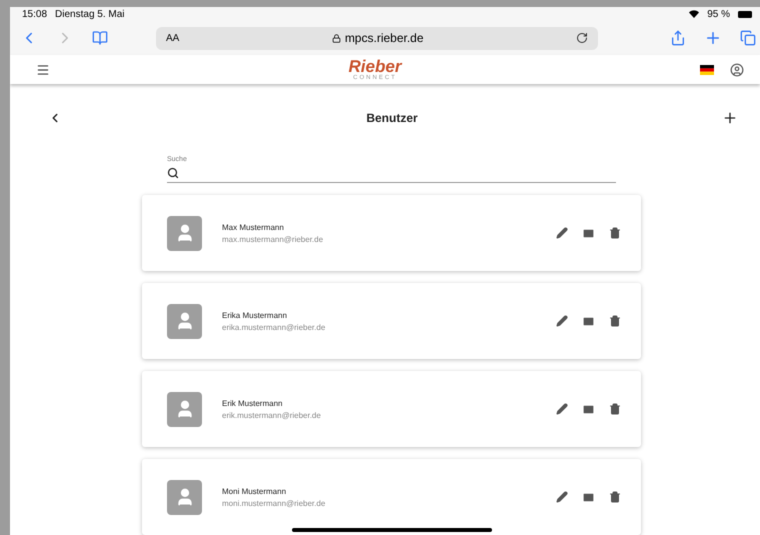 The image size is (760, 535). Describe the element at coordinates (272, 415) in the screenshot. I see `user-email: erik.mustermann@rieber.de` at that location.